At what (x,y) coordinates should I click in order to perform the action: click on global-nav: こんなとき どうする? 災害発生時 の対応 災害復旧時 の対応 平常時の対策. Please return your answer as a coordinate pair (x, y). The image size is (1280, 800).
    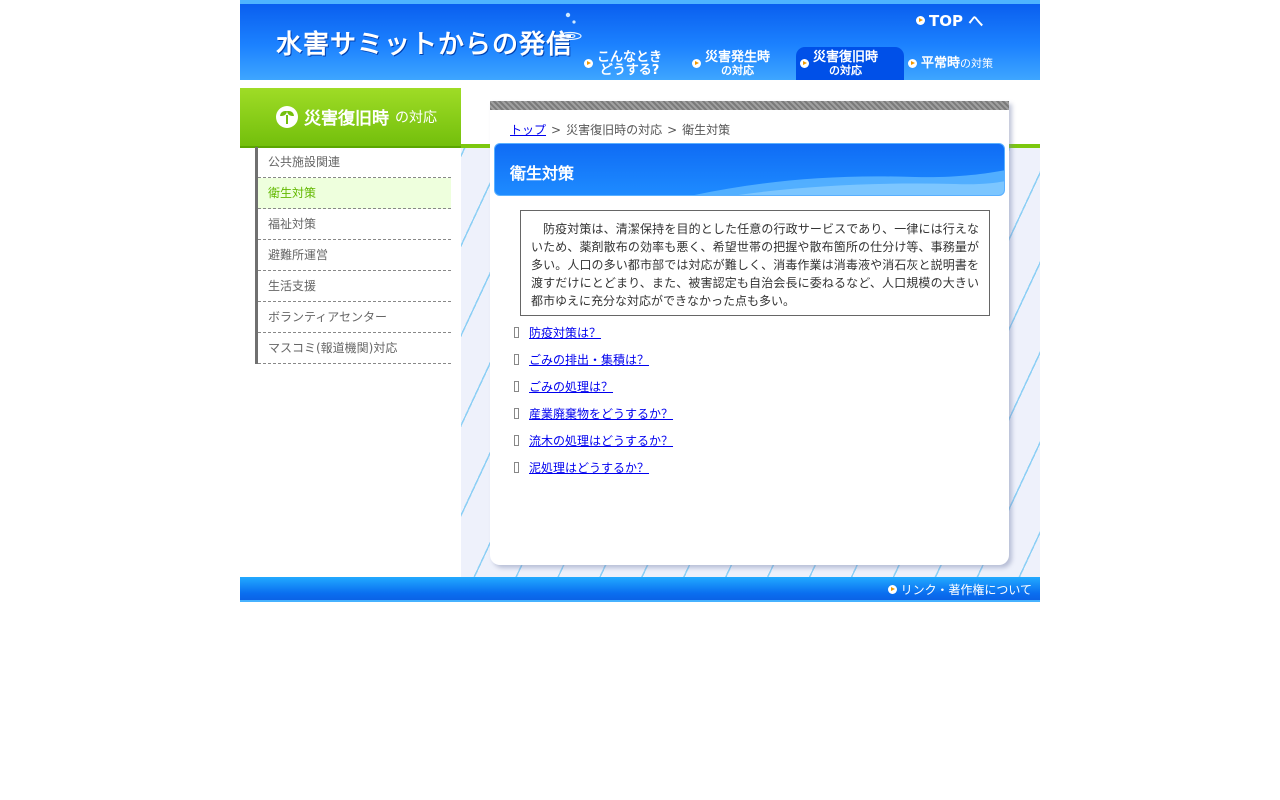
    Looking at the image, I should click on (796, 63).